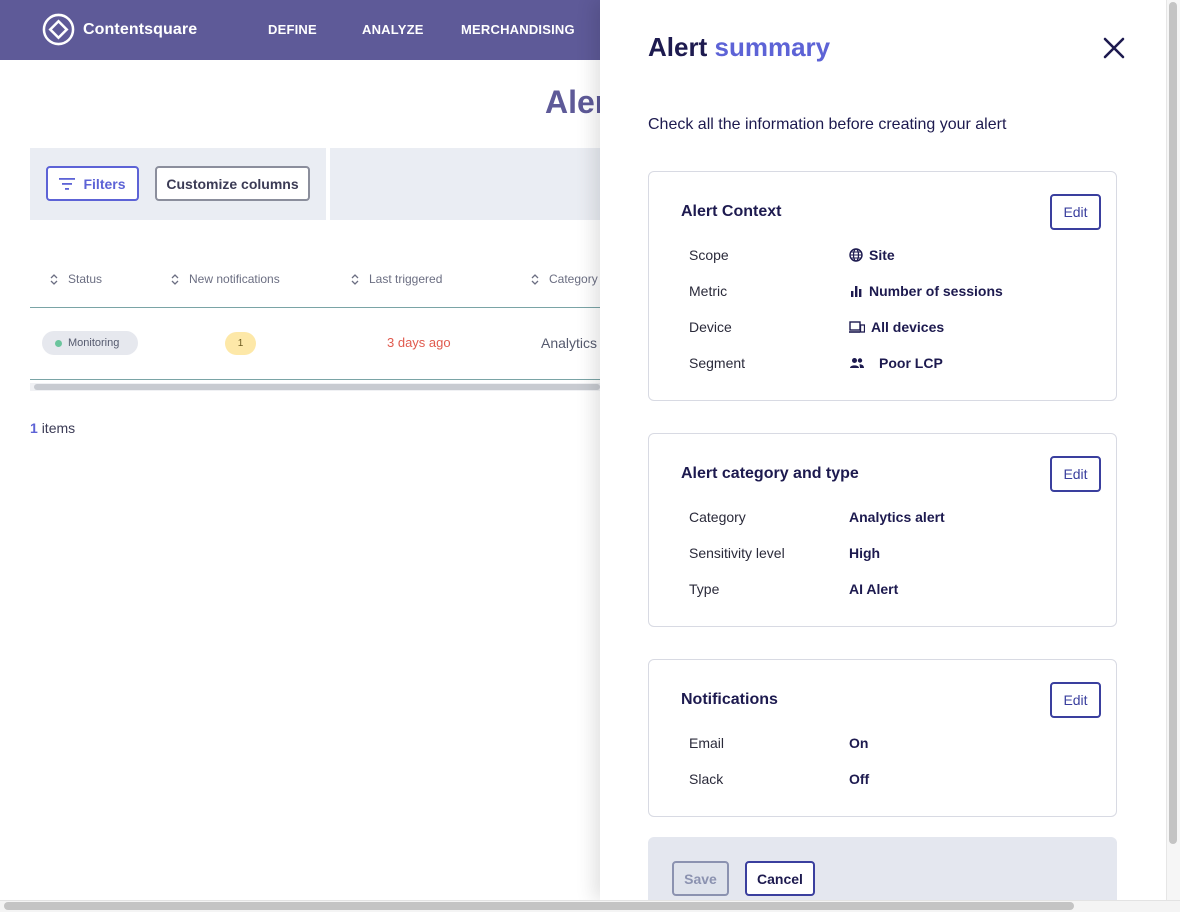 The height and width of the screenshot is (912, 1180). I want to click on status-badge: Monitoring, so click(90, 343).